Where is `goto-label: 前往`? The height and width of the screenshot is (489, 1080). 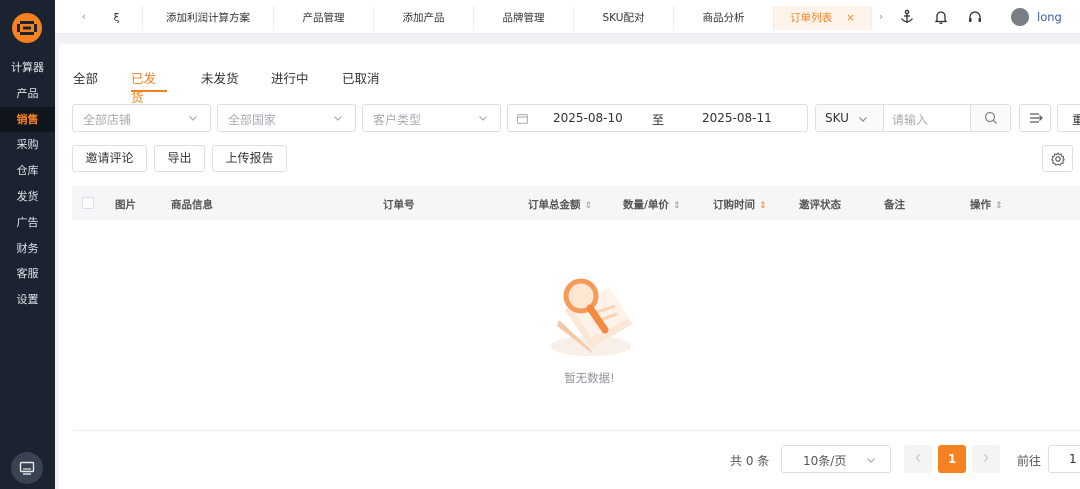
goto-label: 前往 is located at coordinates (1029, 461).